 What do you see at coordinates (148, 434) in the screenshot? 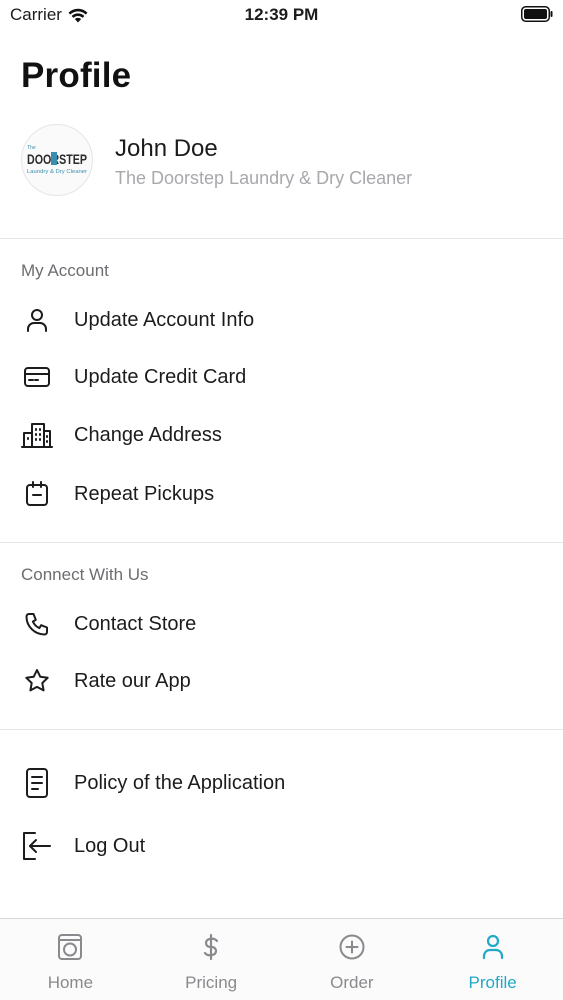
I see `menu-label: Change Address` at bounding box center [148, 434].